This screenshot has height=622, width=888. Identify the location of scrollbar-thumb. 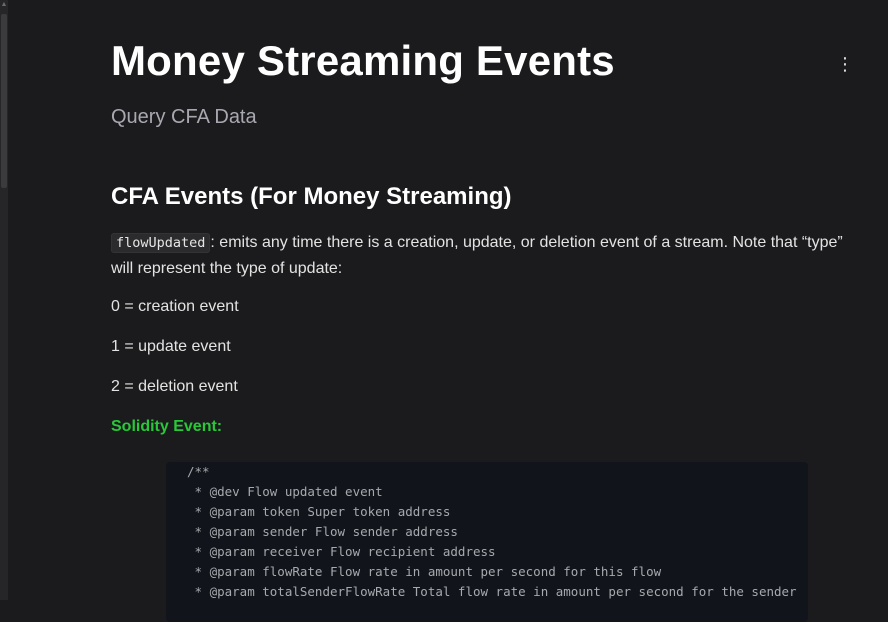
(4, 101).